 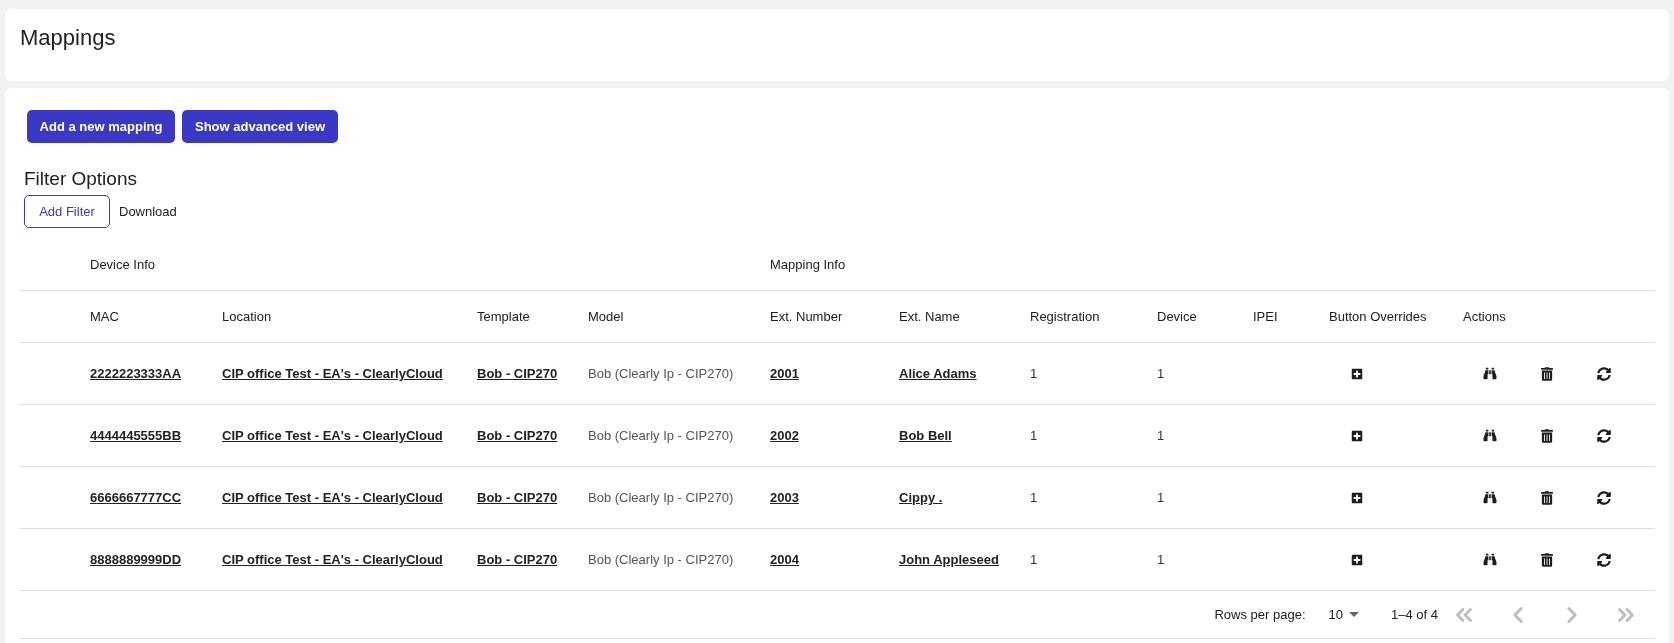 I want to click on mac-address-link: 4444445555BB, so click(x=136, y=435).